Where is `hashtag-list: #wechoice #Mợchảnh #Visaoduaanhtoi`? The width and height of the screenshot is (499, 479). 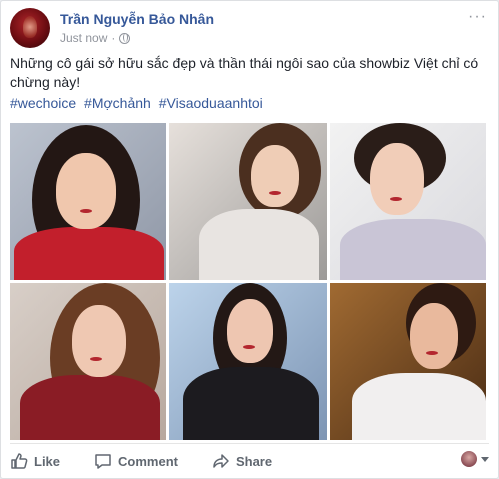
hashtag-list: #wechoice #Mợchảnh #Visaoduaanhtoi is located at coordinates (138, 103).